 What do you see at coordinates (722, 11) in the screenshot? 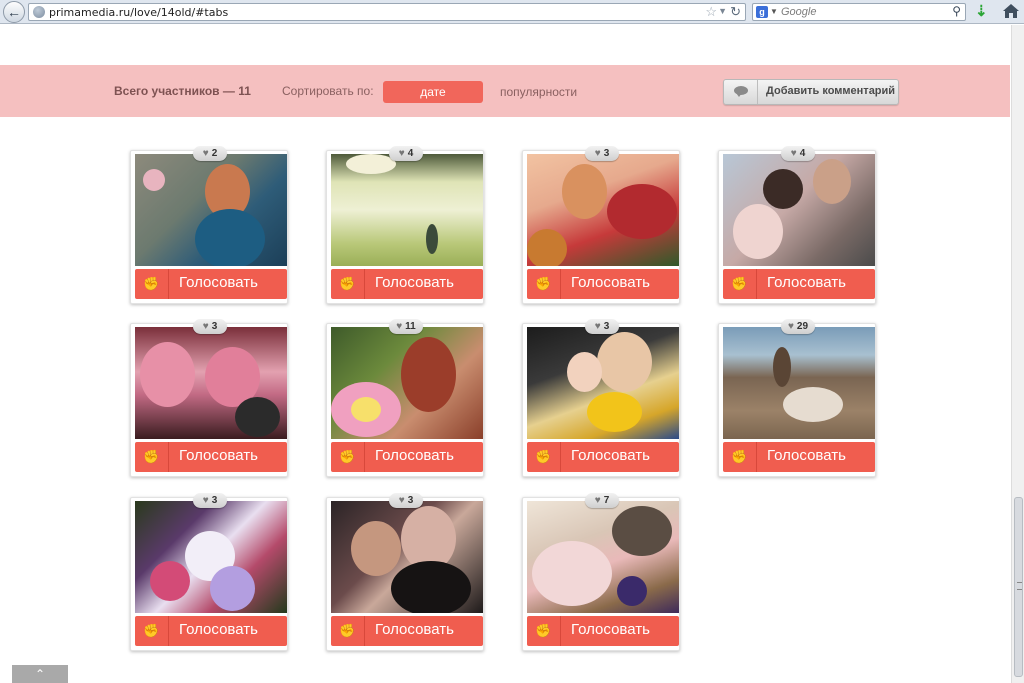
I see `history-dropdown-icon: ▼` at bounding box center [722, 11].